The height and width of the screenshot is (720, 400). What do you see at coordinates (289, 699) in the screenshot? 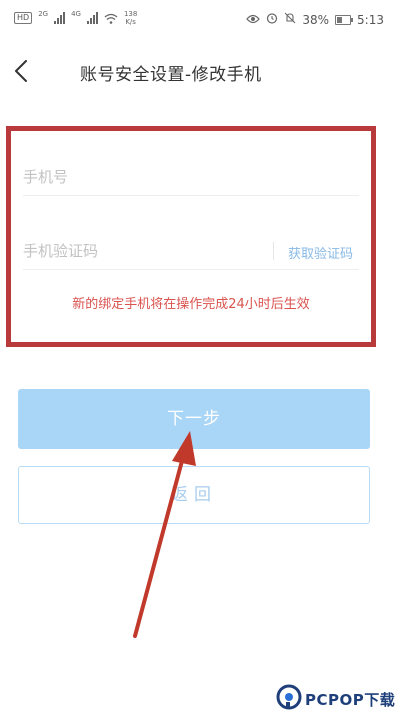
I see `pcpop-logo-icon` at bounding box center [289, 699].